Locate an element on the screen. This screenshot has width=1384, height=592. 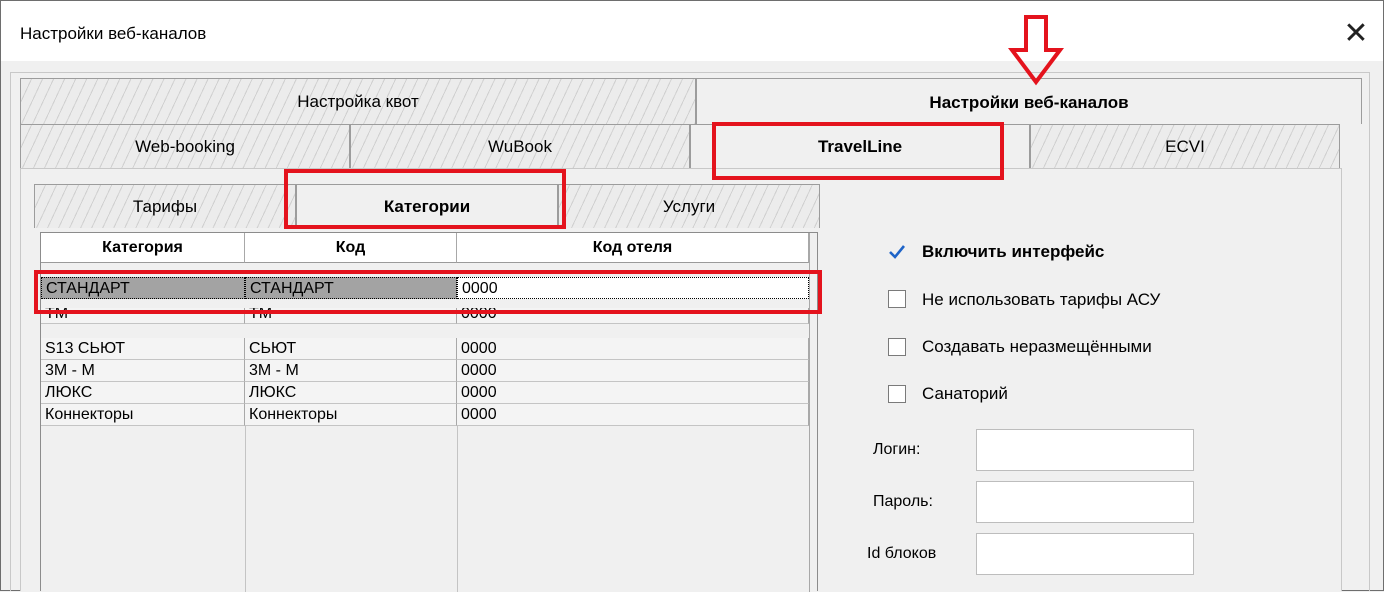
sanatorium-checkbox is located at coordinates (897, 394).